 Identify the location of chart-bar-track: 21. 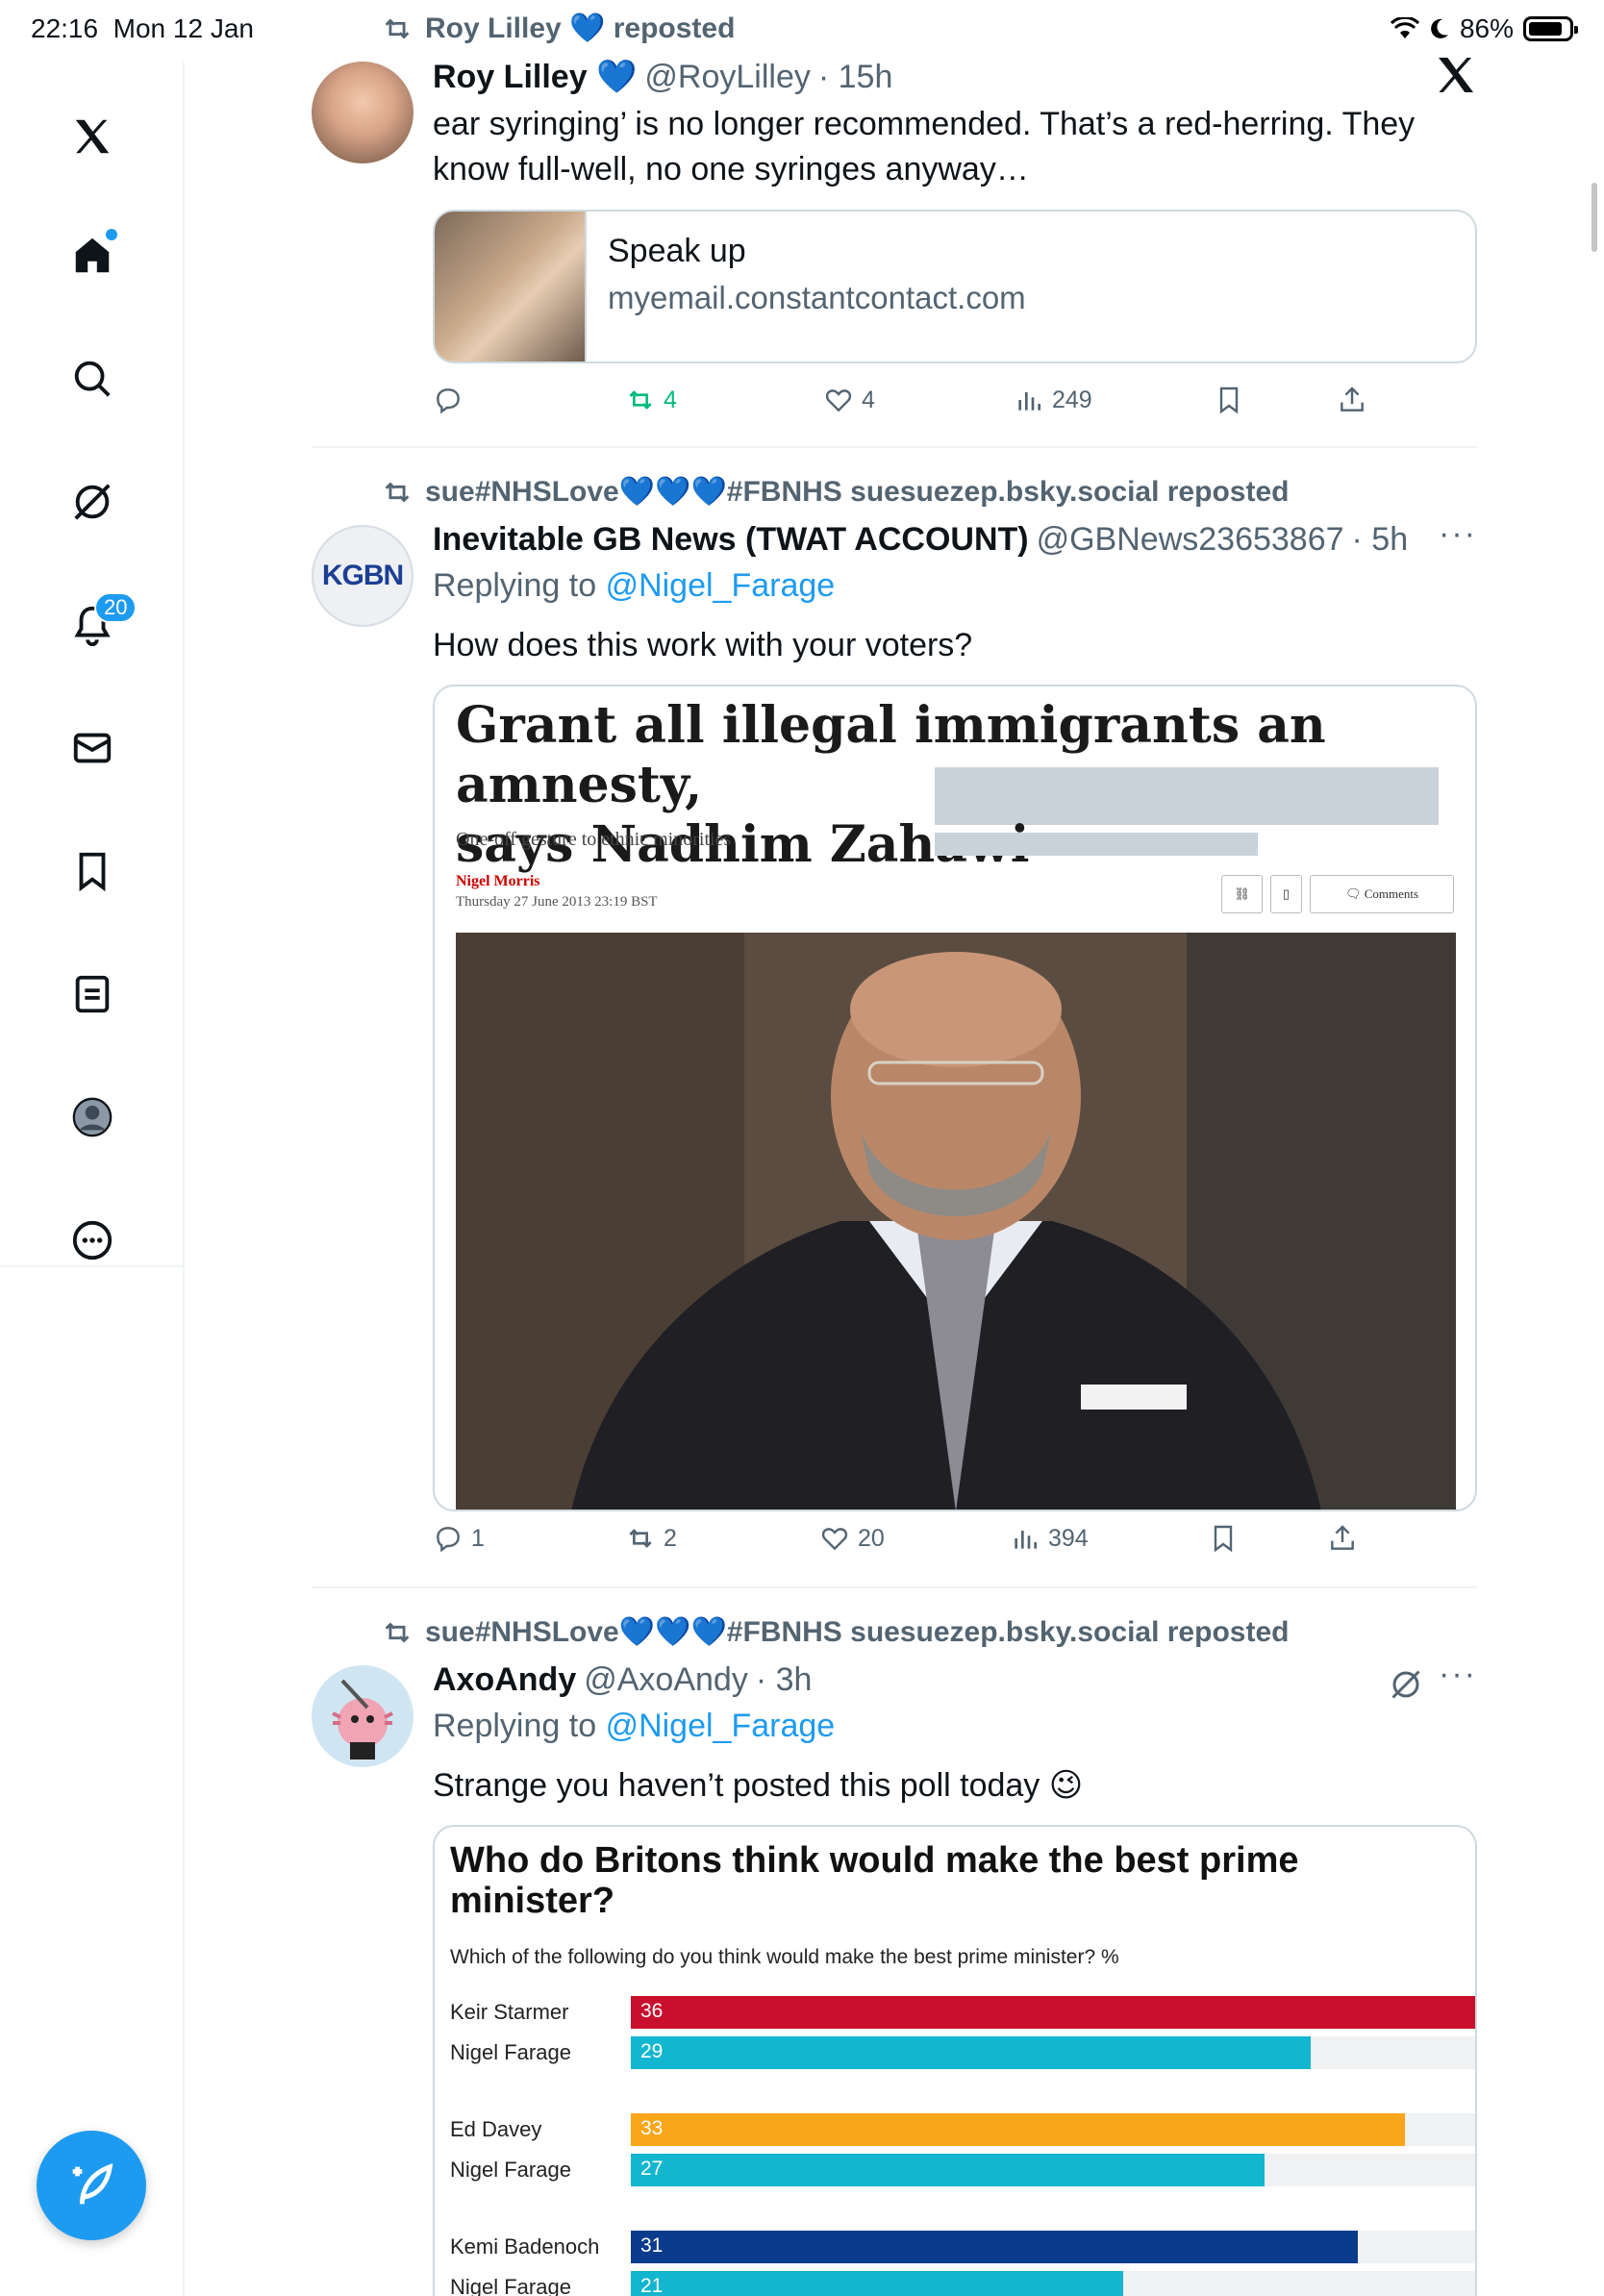
(1053, 2283).